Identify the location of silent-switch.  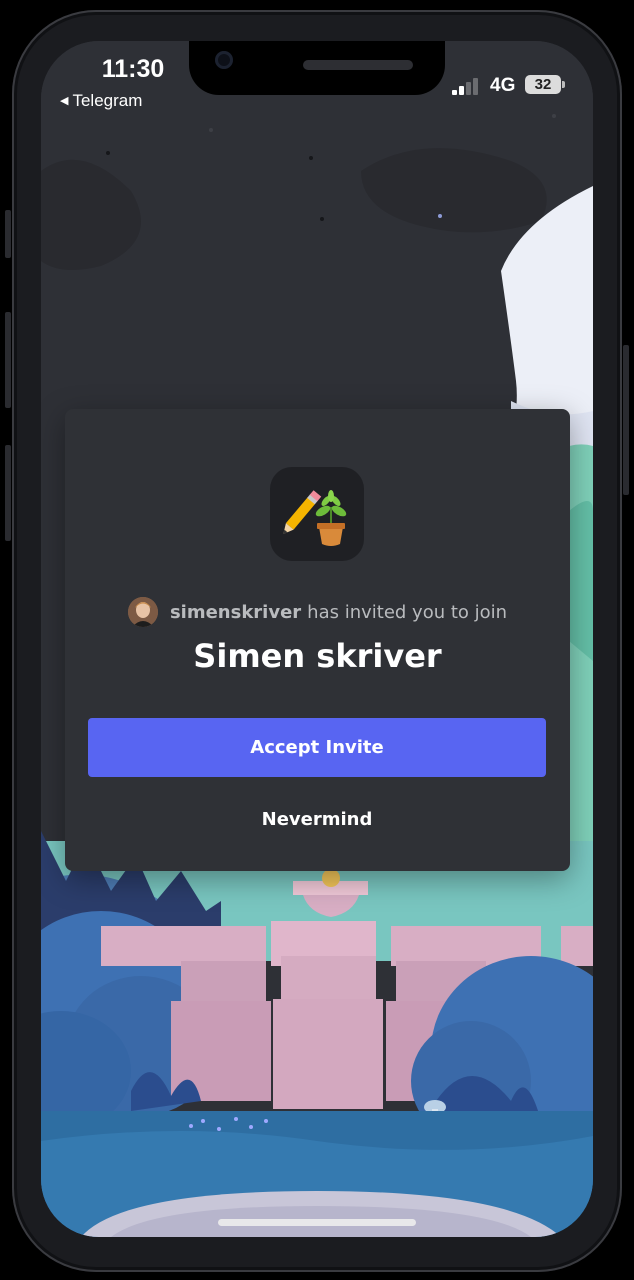
(8, 234).